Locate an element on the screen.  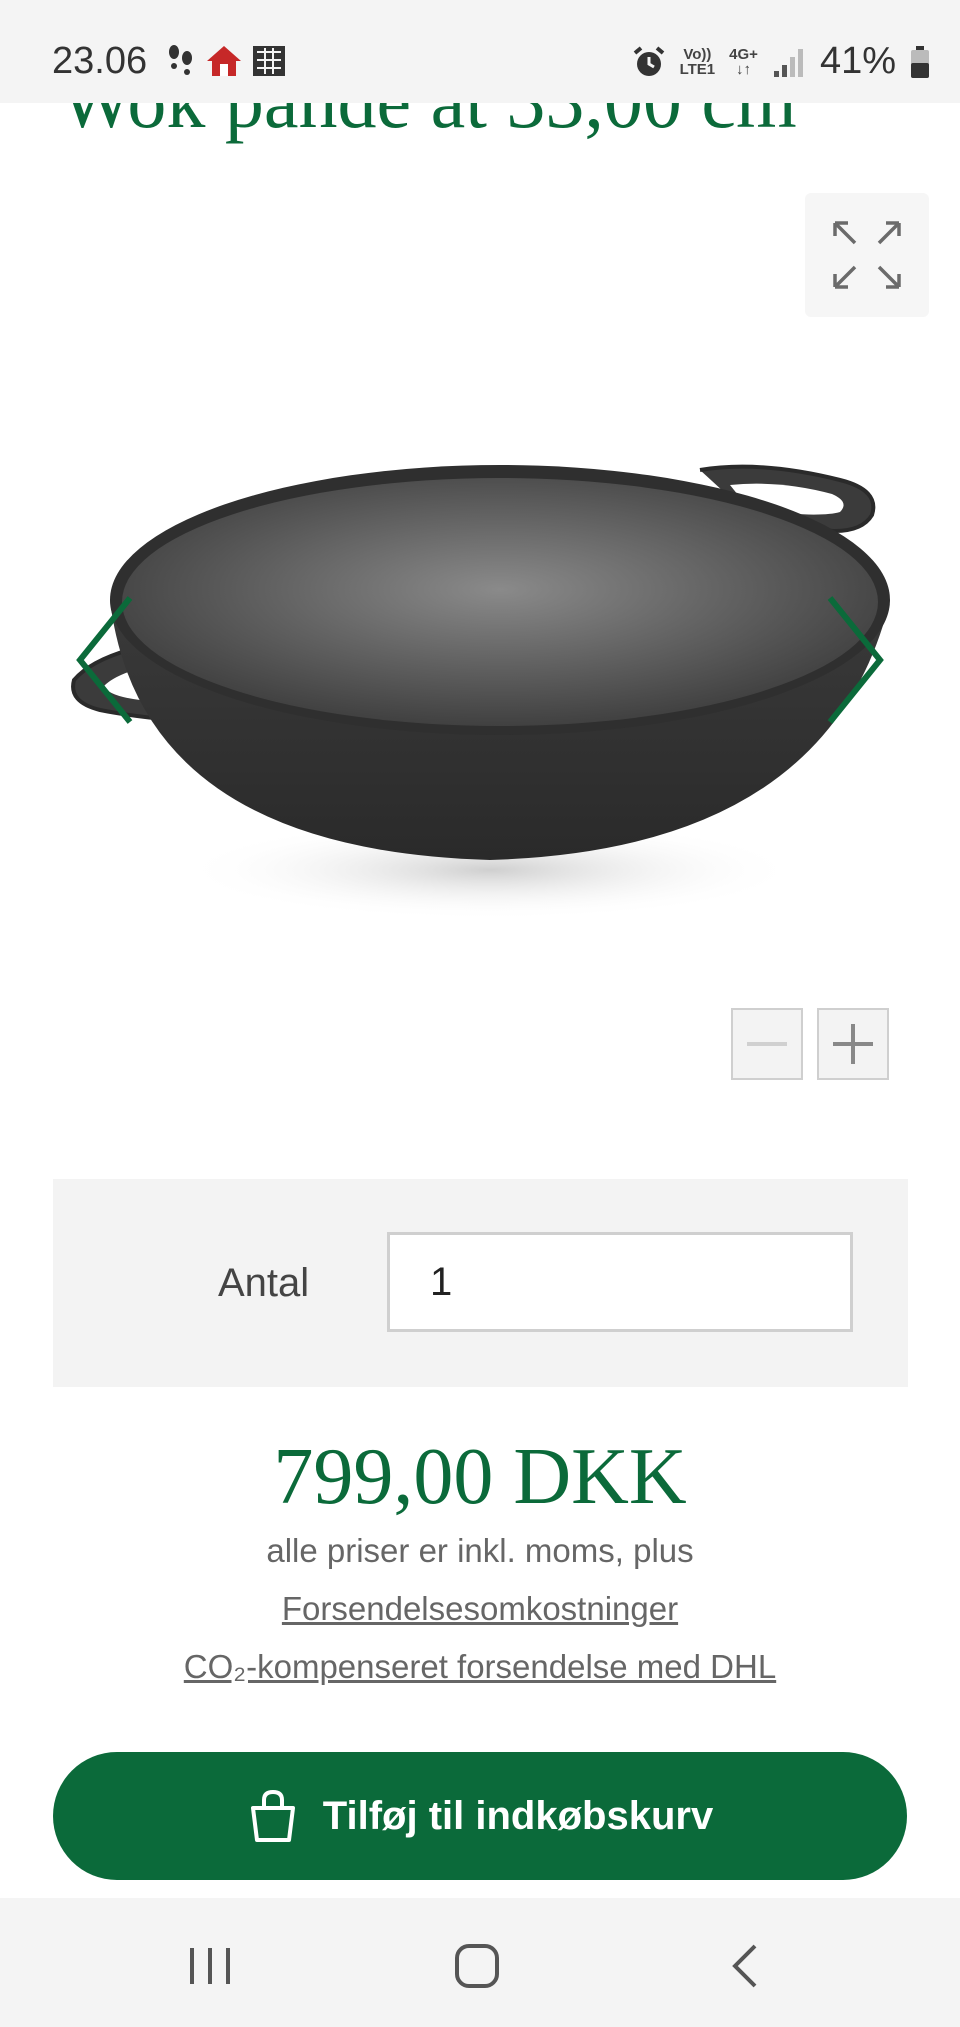
price: 799,00 DKK is located at coordinates (480, 1477).